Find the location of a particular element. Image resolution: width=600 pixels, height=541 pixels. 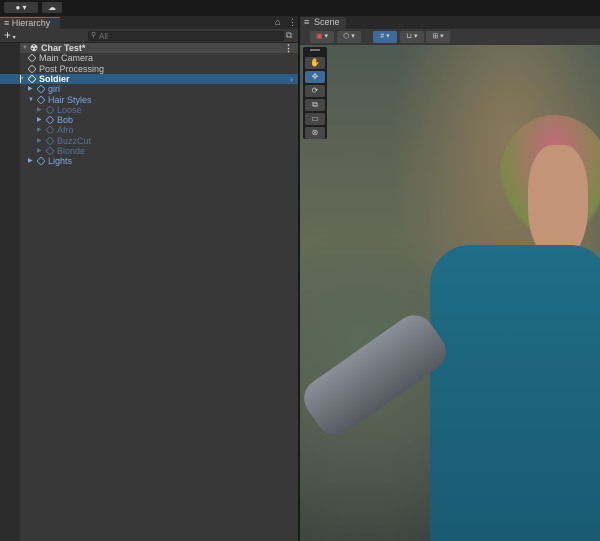

tools-overlay: ✋ ✥ ⟳ ⧉ ▭ ⊛ is located at coordinates (315, 93).